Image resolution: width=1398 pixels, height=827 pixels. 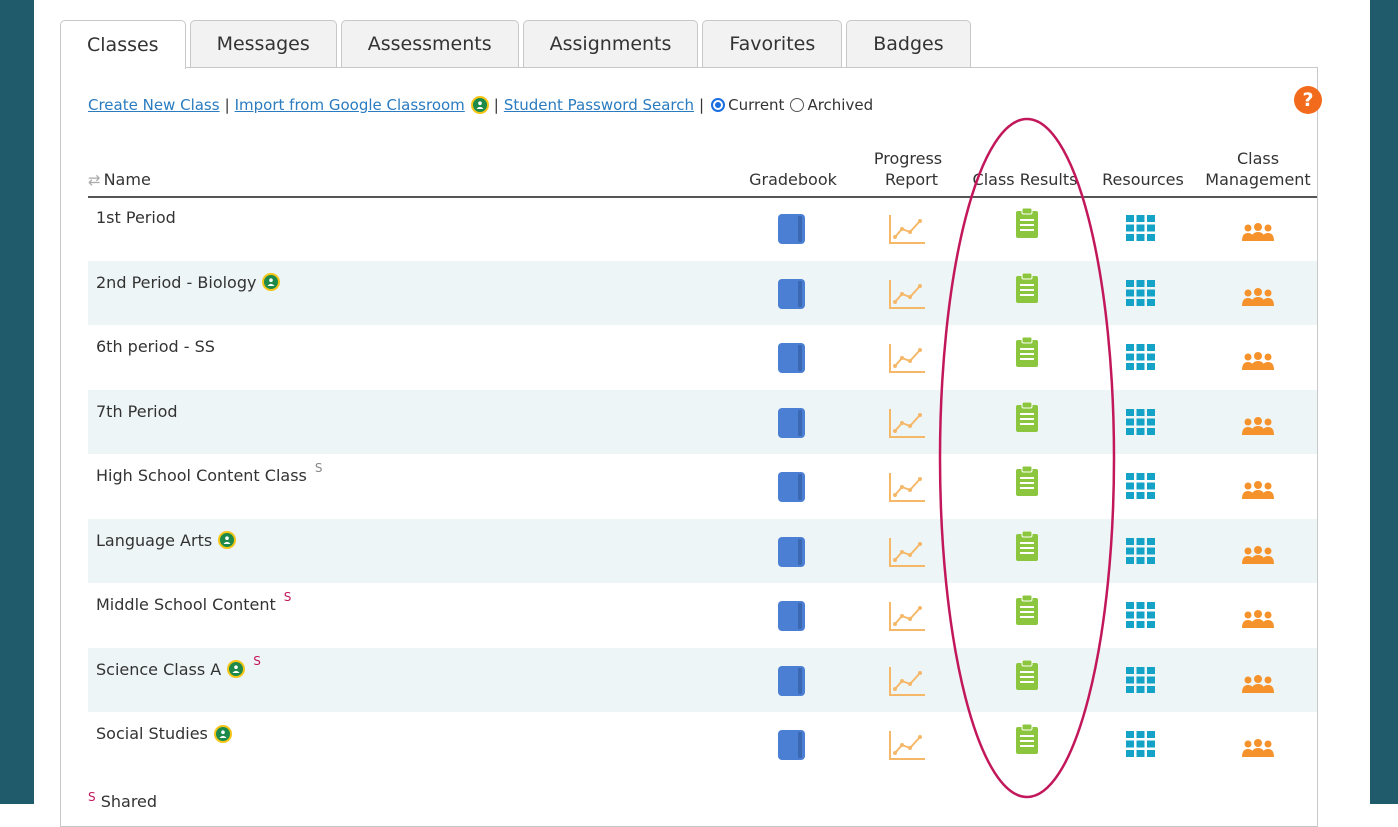 What do you see at coordinates (154, 540) in the screenshot?
I see `class-name-label: Language Arts` at bounding box center [154, 540].